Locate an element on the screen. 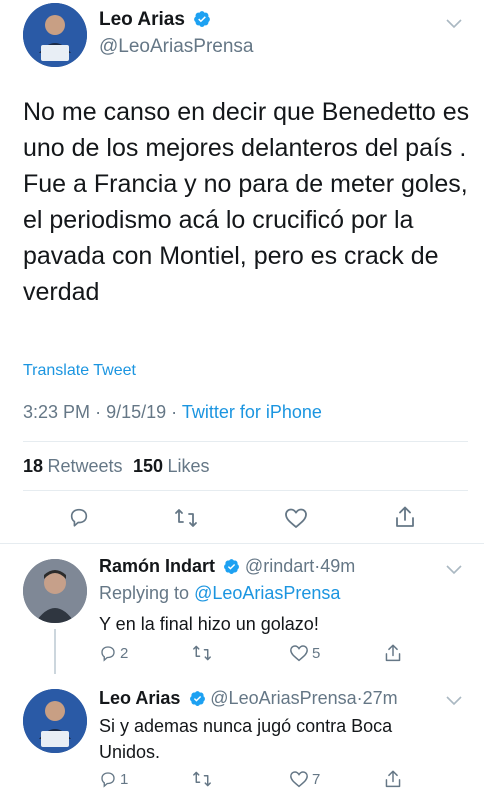 The image size is (484, 800). reply-author-handle: @rindart is located at coordinates (279, 566).